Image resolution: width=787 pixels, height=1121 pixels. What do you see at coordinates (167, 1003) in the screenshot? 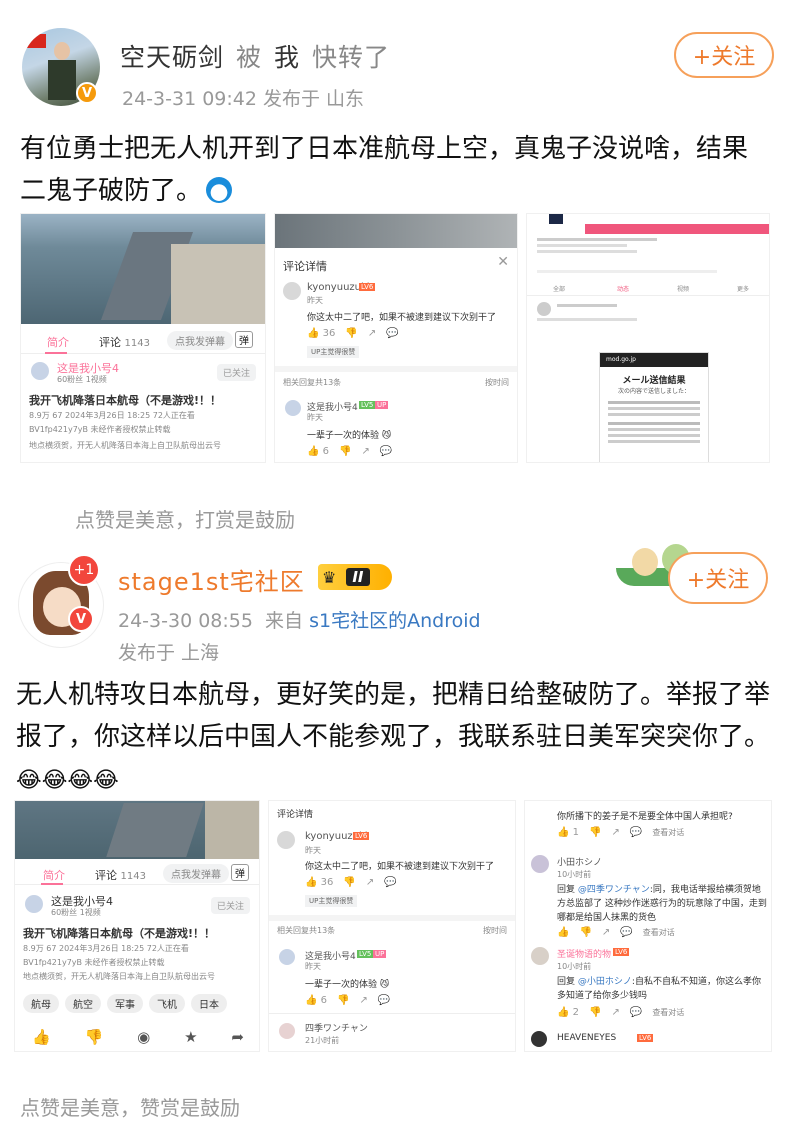
I see `tag-item: 飞机` at bounding box center [167, 1003].